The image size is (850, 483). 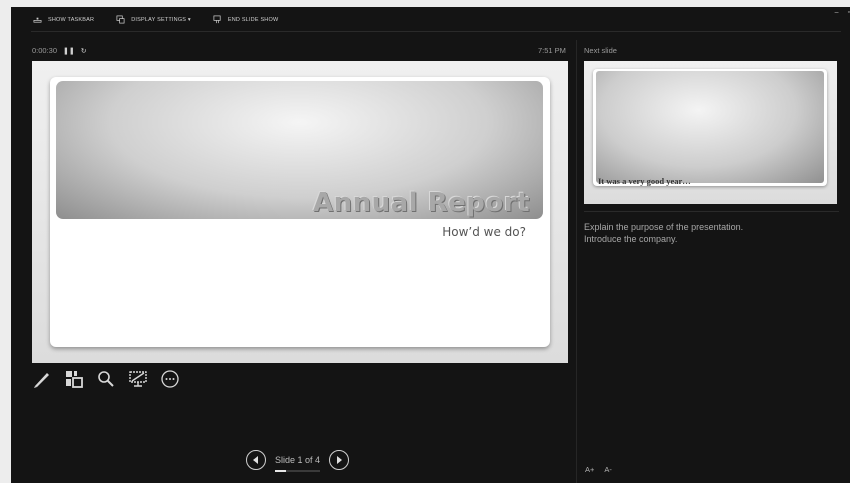 I want to click on display-settings-label: DISPLAY SETTINGS ▾, so click(x=161, y=19).